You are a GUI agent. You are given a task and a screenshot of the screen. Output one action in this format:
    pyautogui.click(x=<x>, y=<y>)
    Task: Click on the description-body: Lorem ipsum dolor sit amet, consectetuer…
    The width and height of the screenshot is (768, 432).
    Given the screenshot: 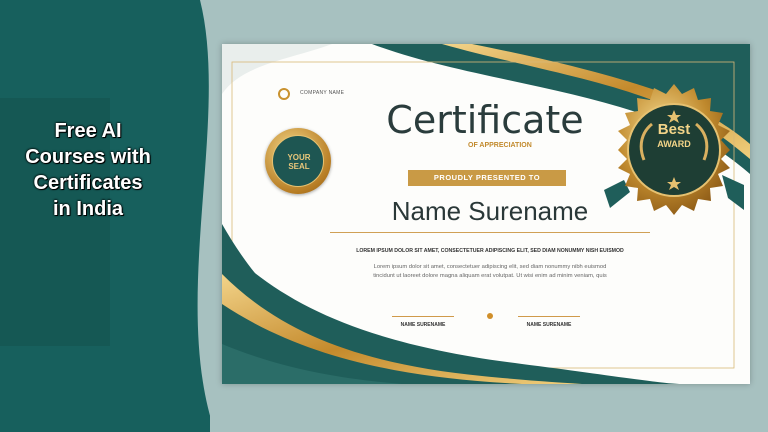 What is the action you would take?
    pyautogui.click(x=490, y=272)
    